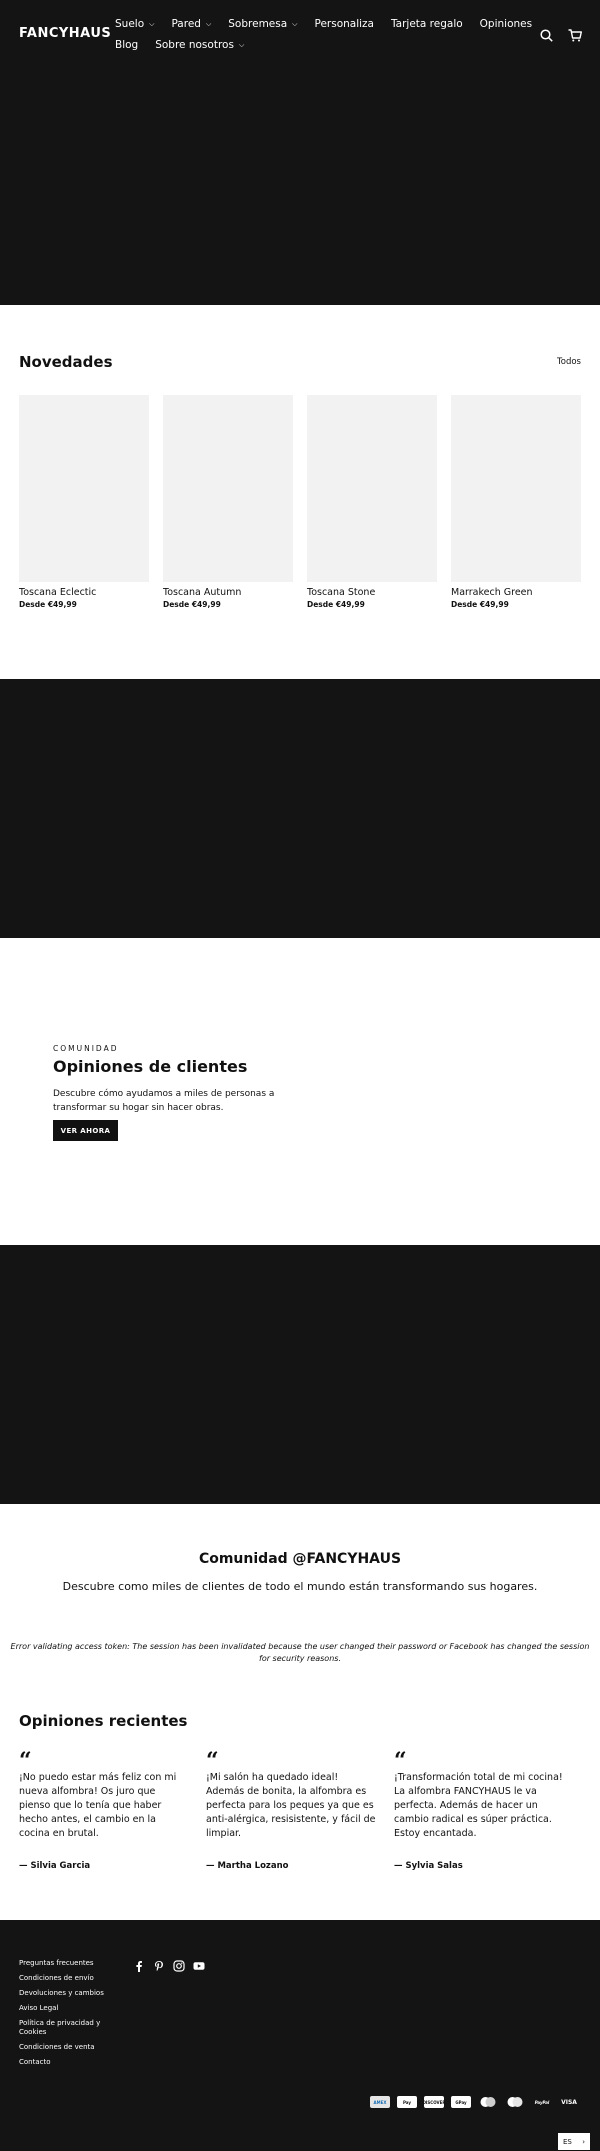  What do you see at coordinates (228, 592) in the screenshot?
I see `product-name: Toscana Autumn` at bounding box center [228, 592].